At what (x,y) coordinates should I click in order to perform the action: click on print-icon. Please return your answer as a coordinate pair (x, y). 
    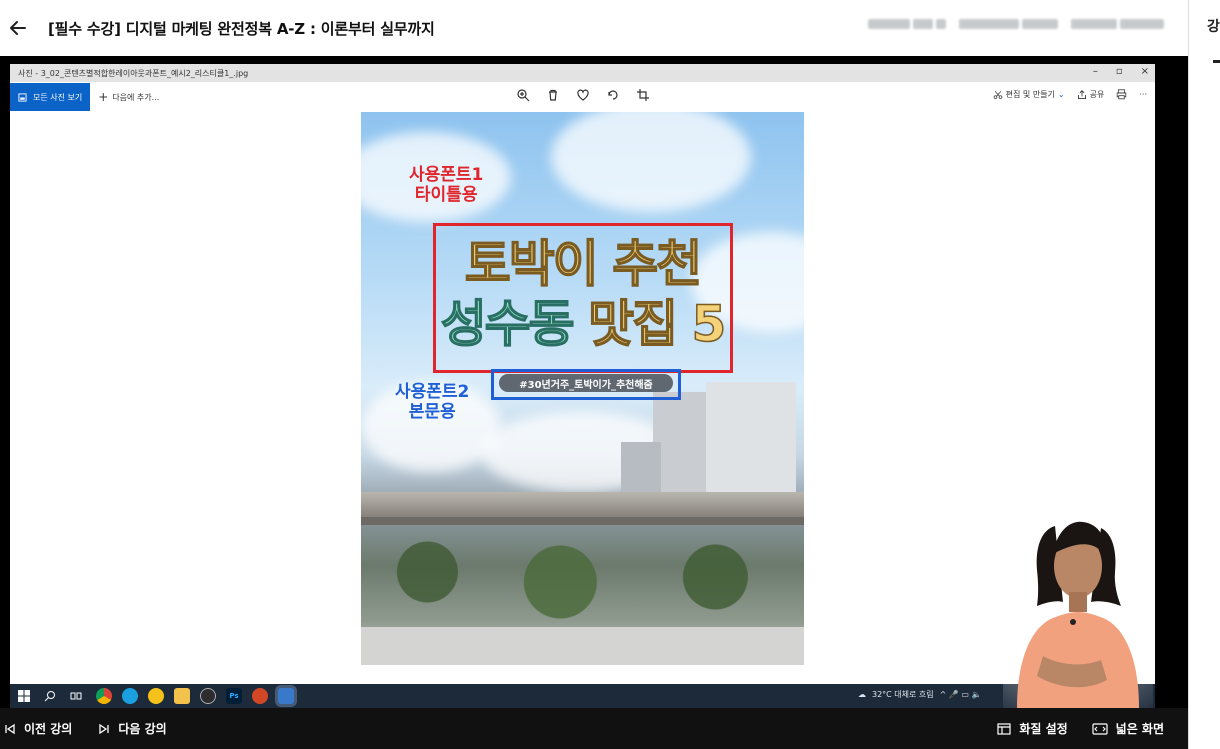
    Looking at the image, I should click on (1121, 94).